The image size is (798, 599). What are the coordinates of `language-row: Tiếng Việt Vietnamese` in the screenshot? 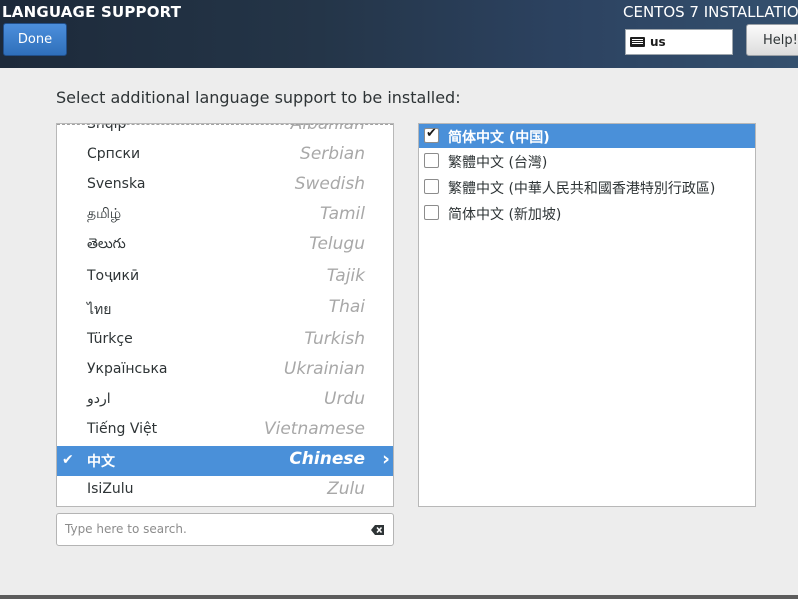 It's located at (225, 431).